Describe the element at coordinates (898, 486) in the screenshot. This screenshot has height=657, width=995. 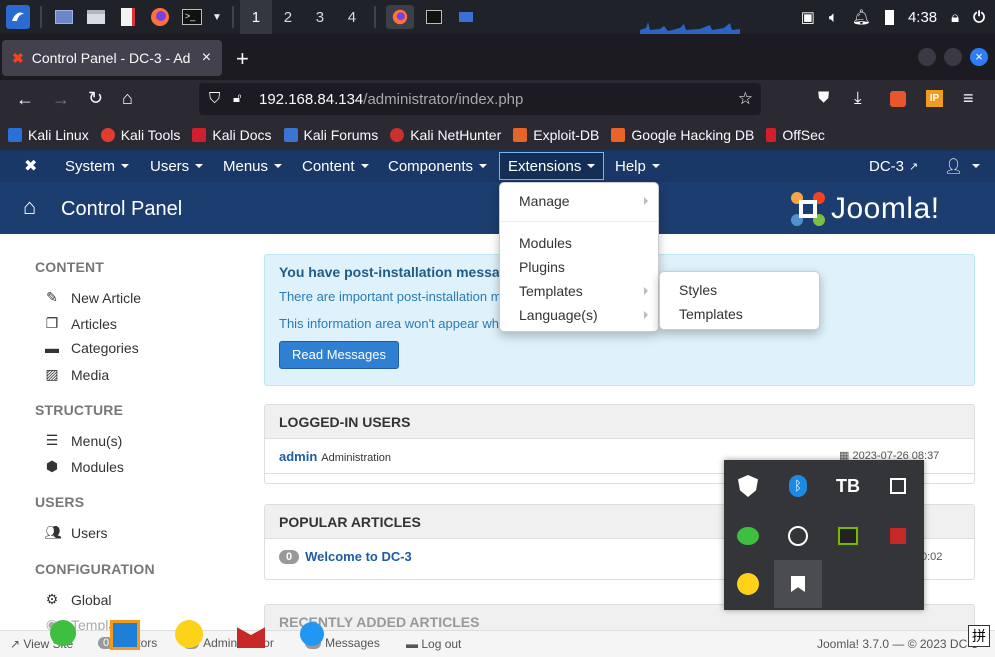
I see `clipboard-icon` at that location.